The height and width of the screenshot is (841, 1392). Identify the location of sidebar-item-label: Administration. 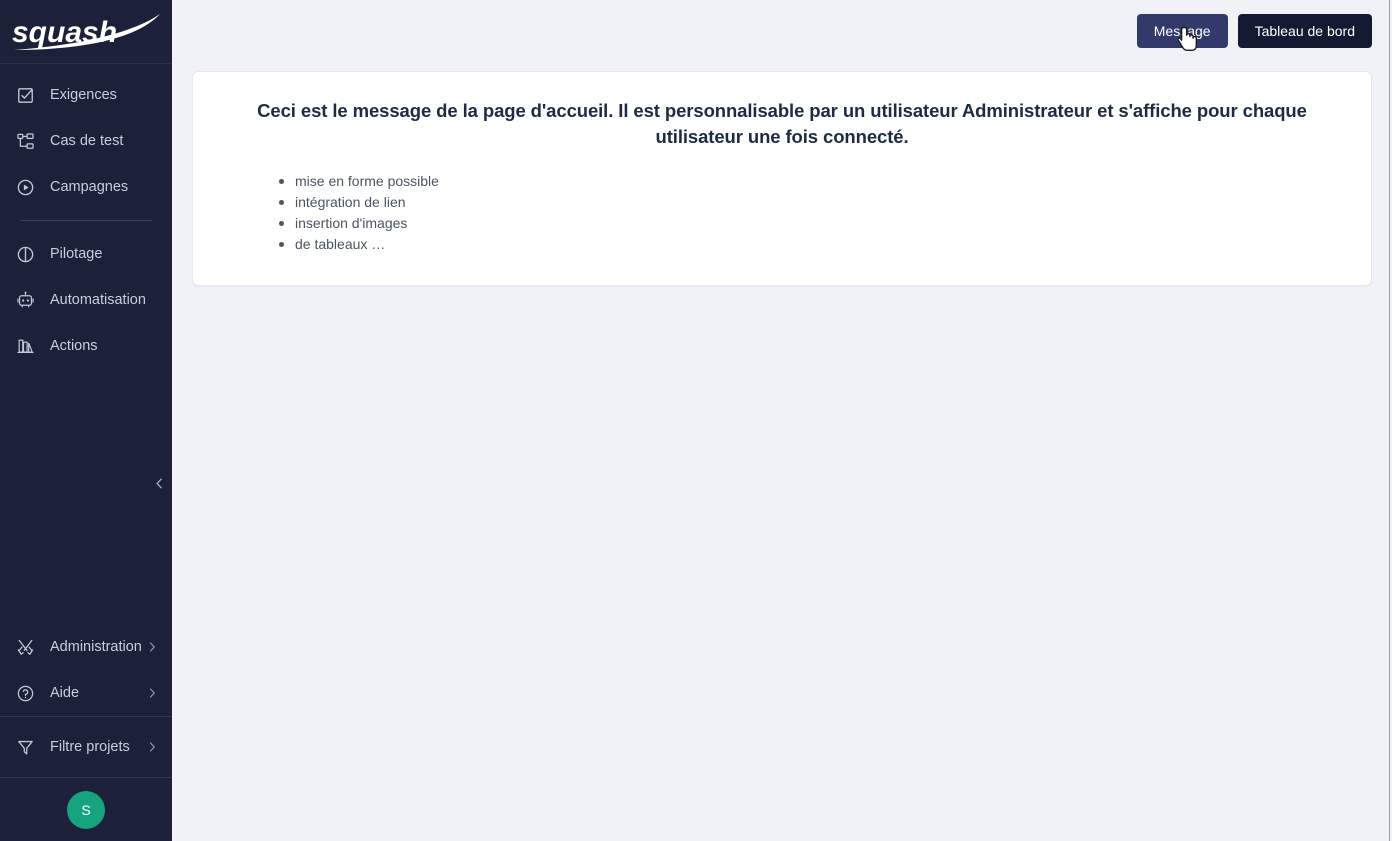
(96, 646).